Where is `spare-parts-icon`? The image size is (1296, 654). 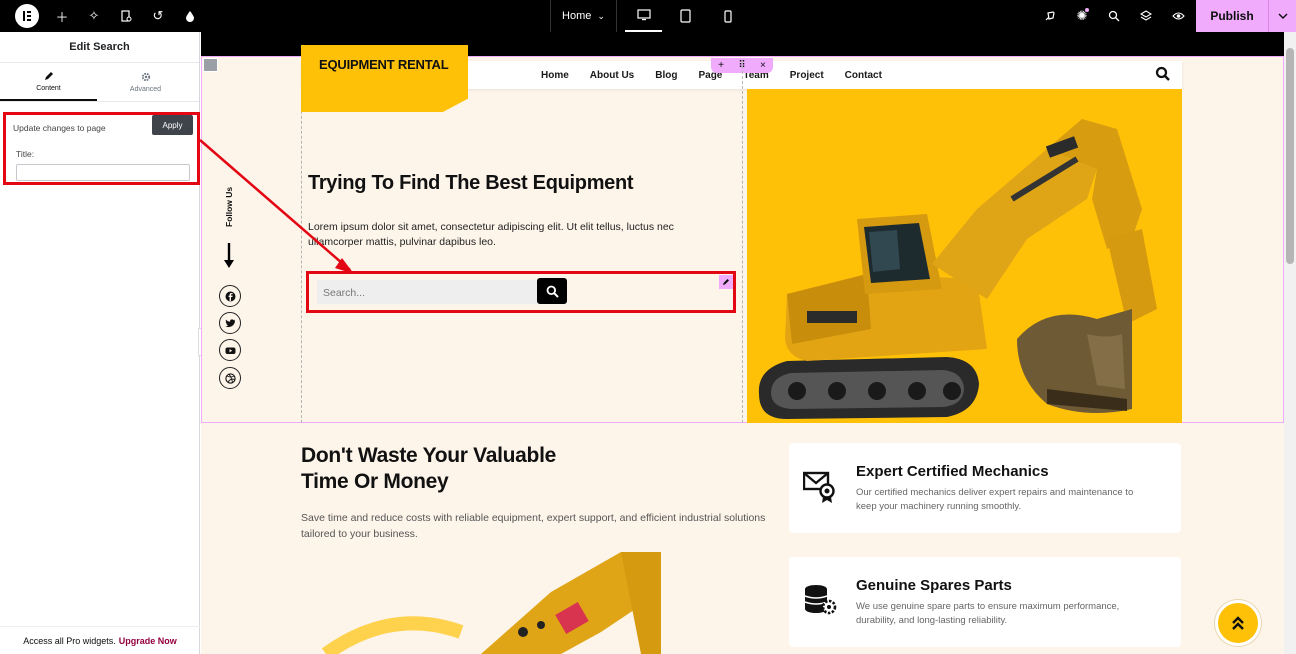 spare-parts-icon is located at coordinates (820, 600).